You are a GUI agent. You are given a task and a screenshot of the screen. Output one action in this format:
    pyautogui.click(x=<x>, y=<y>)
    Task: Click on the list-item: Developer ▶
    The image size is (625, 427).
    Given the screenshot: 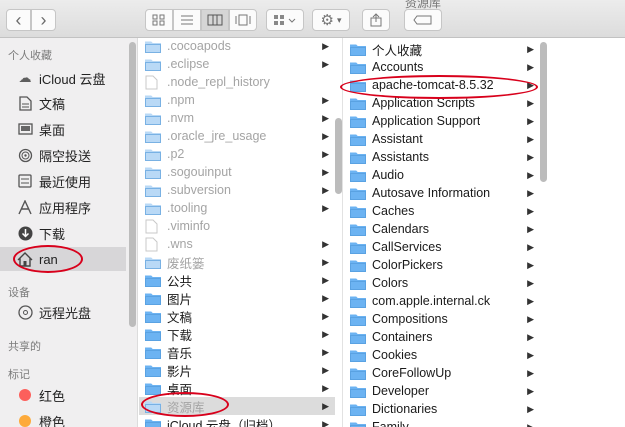 What is the action you would take?
    pyautogui.click(x=442, y=391)
    